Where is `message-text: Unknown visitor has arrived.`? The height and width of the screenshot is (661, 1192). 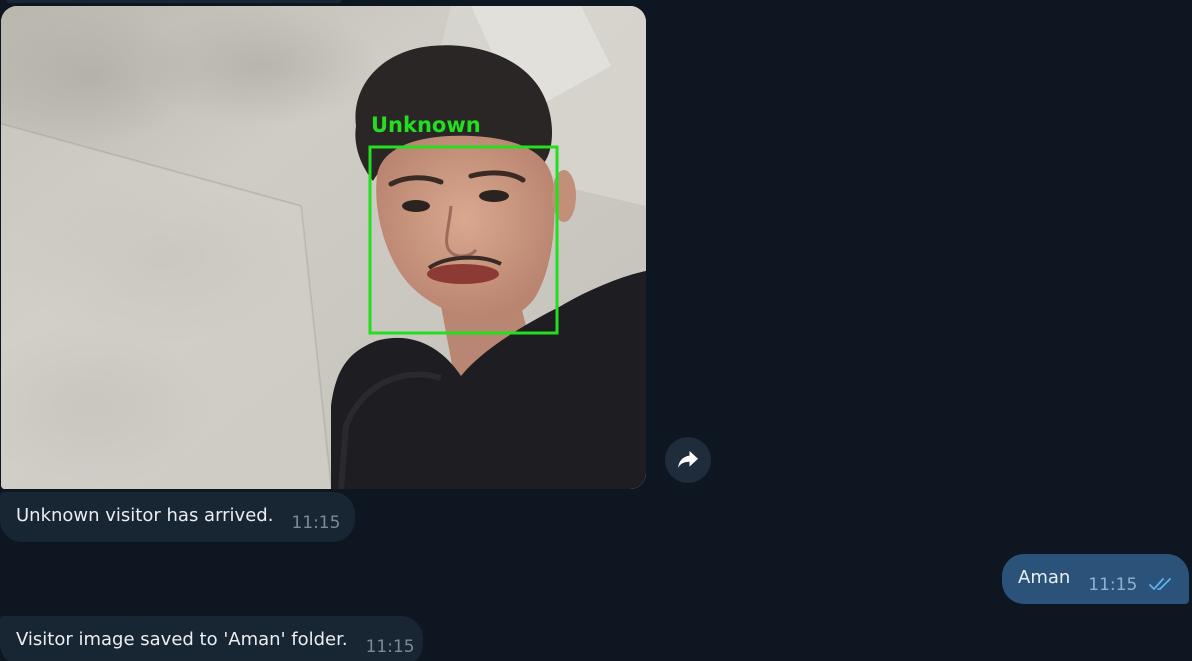 message-text: Unknown visitor has arrived. is located at coordinates (145, 515).